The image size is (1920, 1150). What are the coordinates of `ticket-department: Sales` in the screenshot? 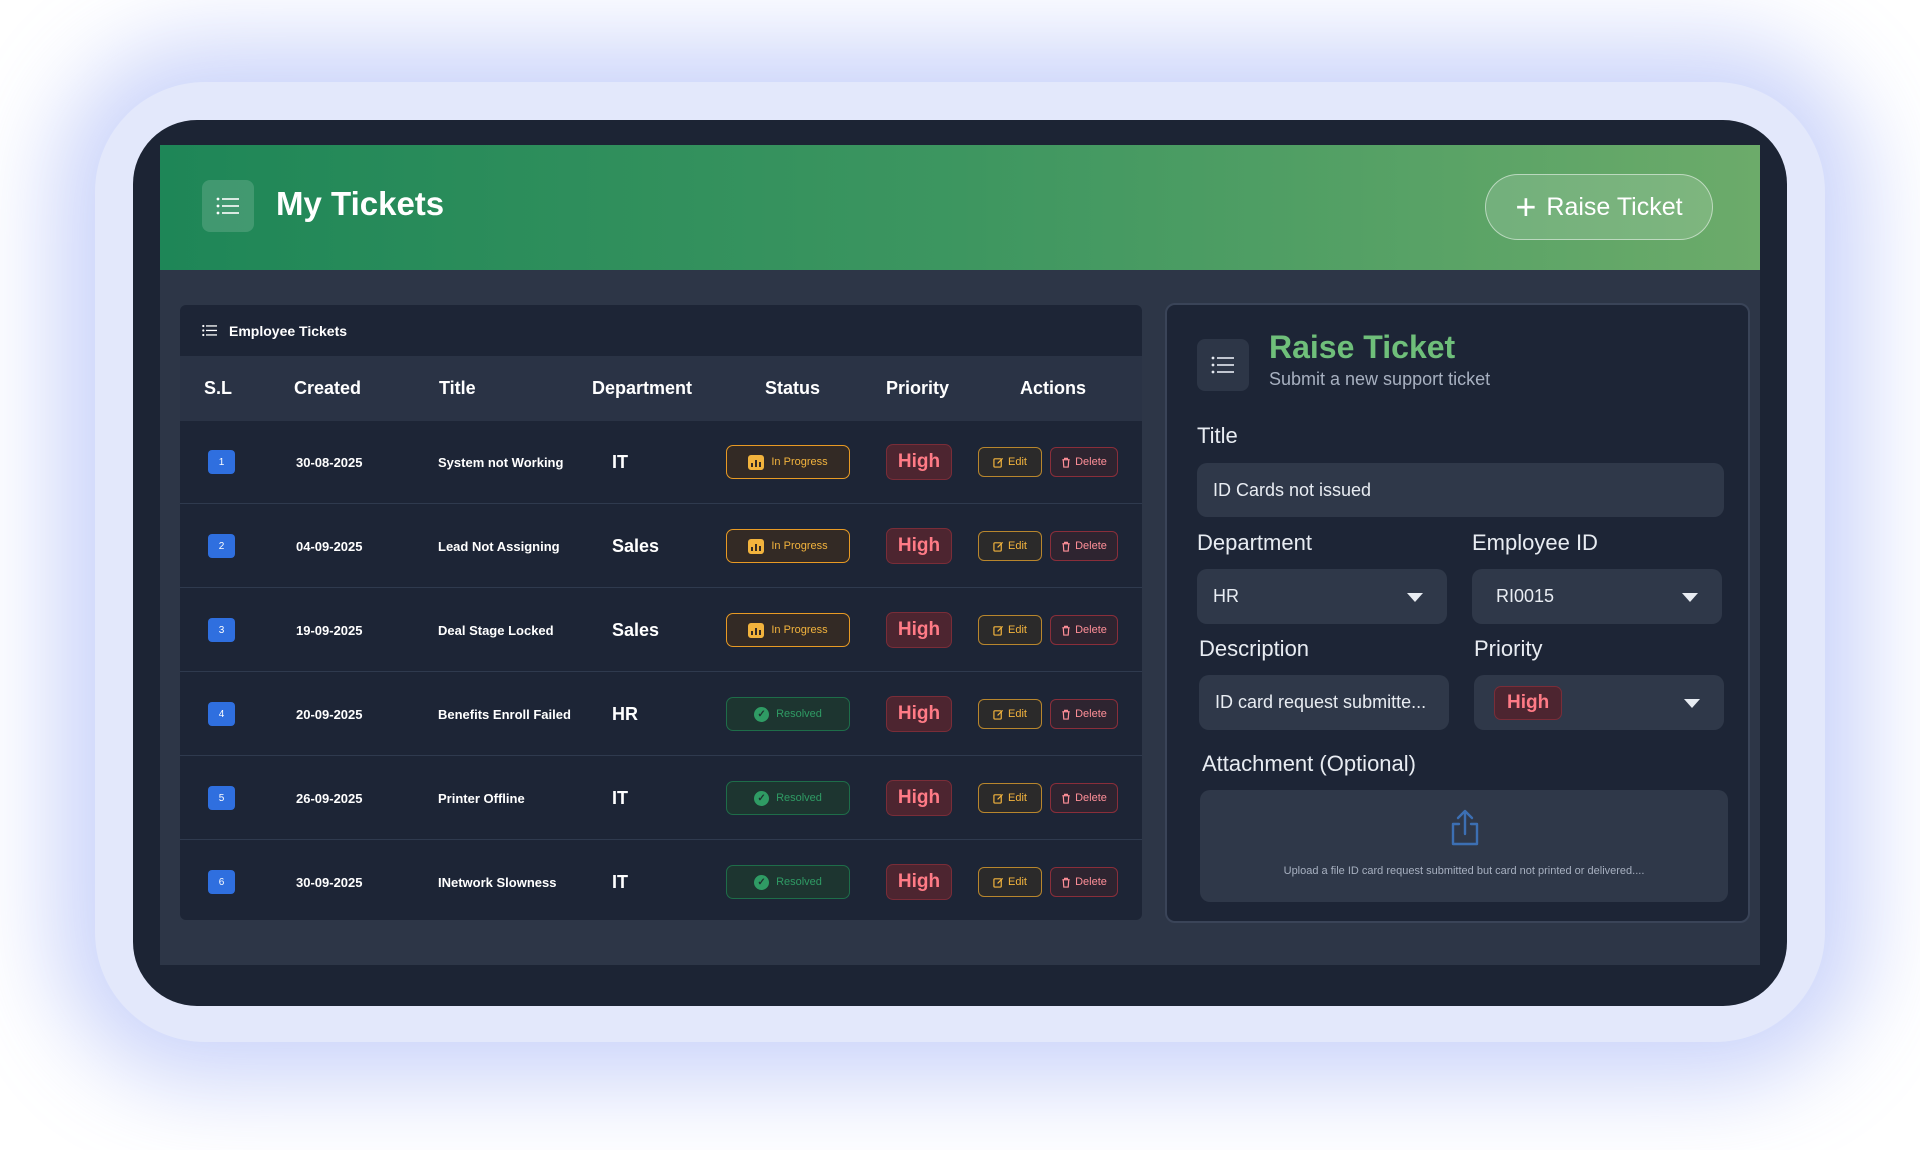 It's located at (636, 629).